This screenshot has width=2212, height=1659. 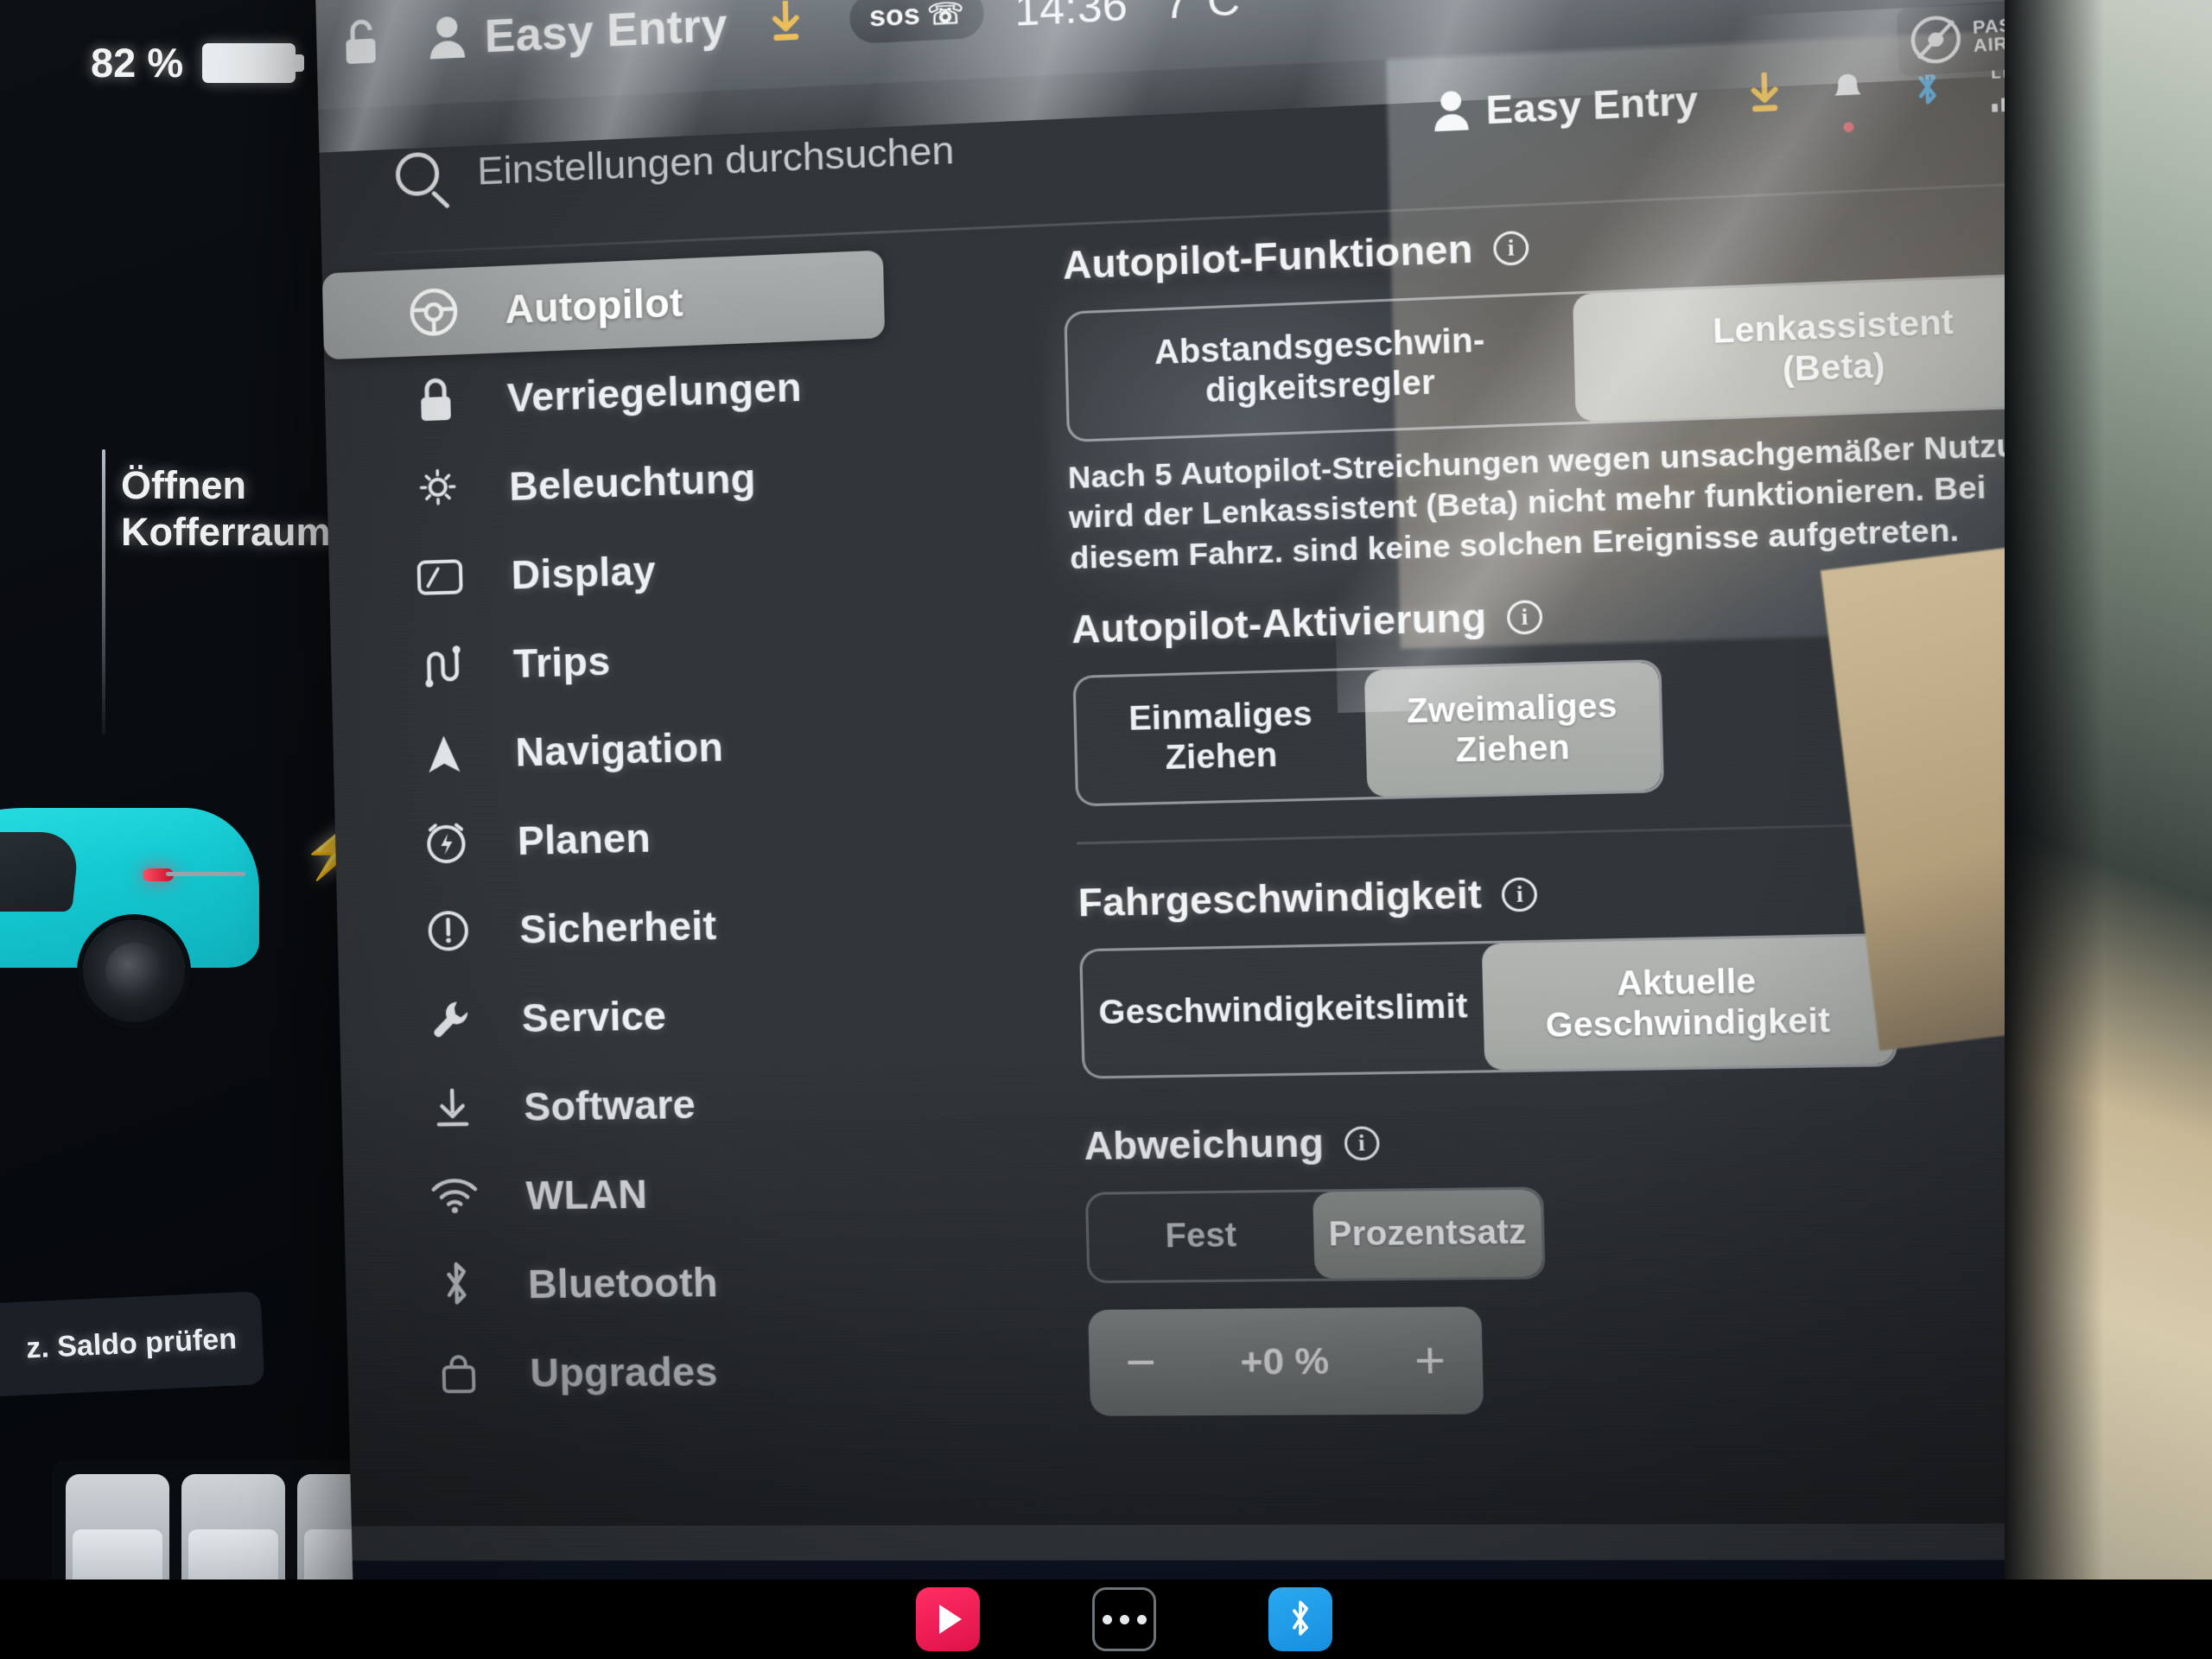 What do you see at coordinates (948, 1619) in the screenshot?
I see `media-app-icon` at bounding box center [948, 1619].